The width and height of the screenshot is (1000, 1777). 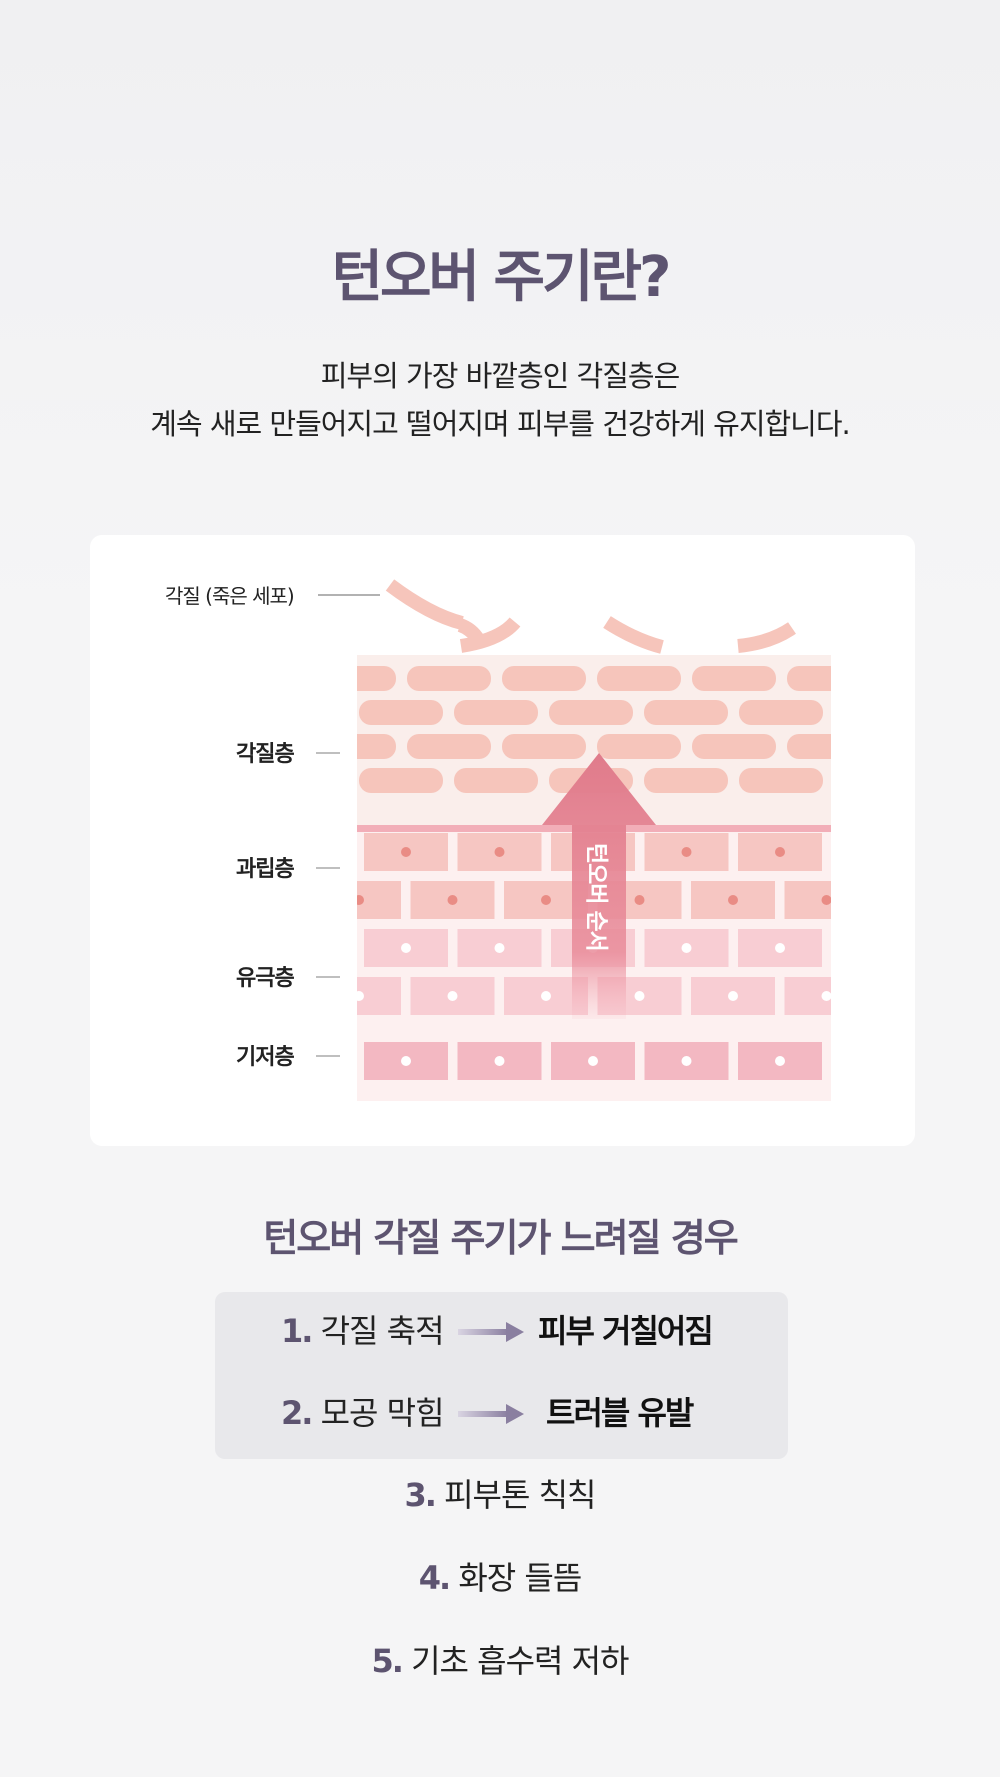 I want to click on slow-cycle-result-1: 피부 거칠어짐, so click(x=626, y=1331).